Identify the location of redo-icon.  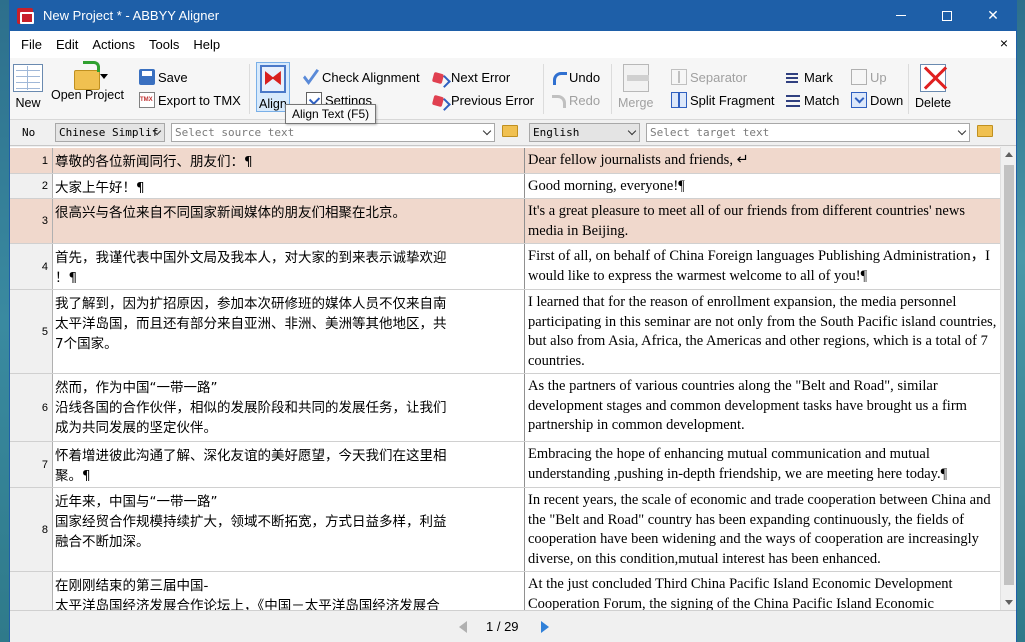
(558, 100).